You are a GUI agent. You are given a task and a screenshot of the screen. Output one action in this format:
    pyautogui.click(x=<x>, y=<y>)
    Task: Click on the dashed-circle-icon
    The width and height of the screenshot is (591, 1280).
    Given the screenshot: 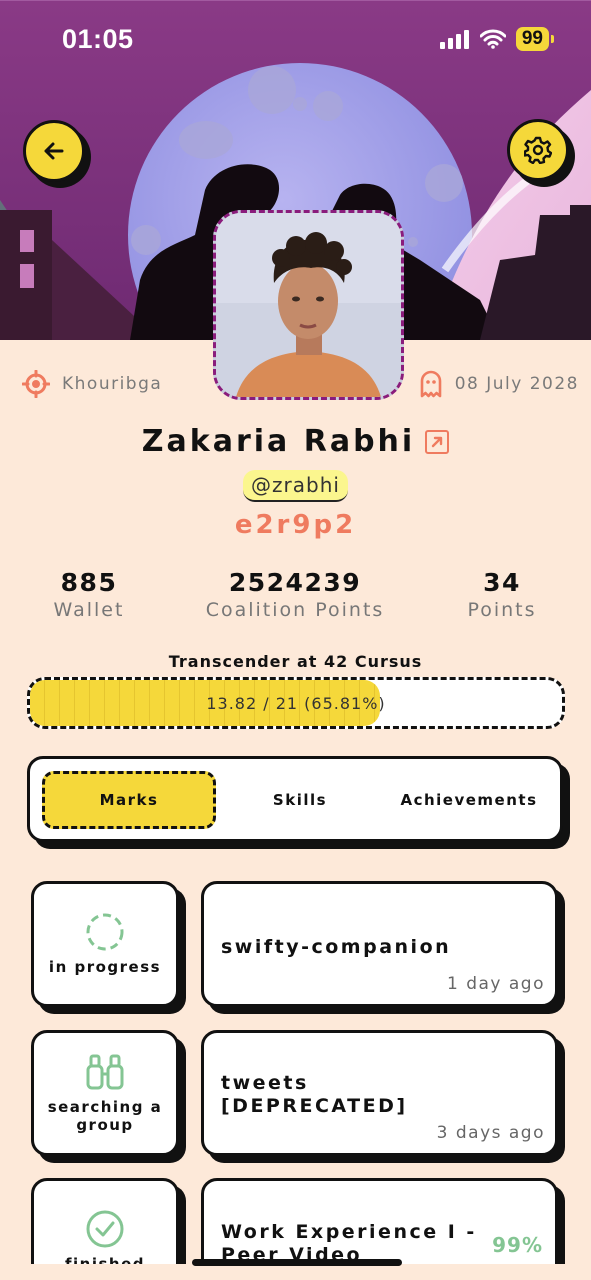 What is the action you would take?
    pyautogui.click(x=105, y=932)
    